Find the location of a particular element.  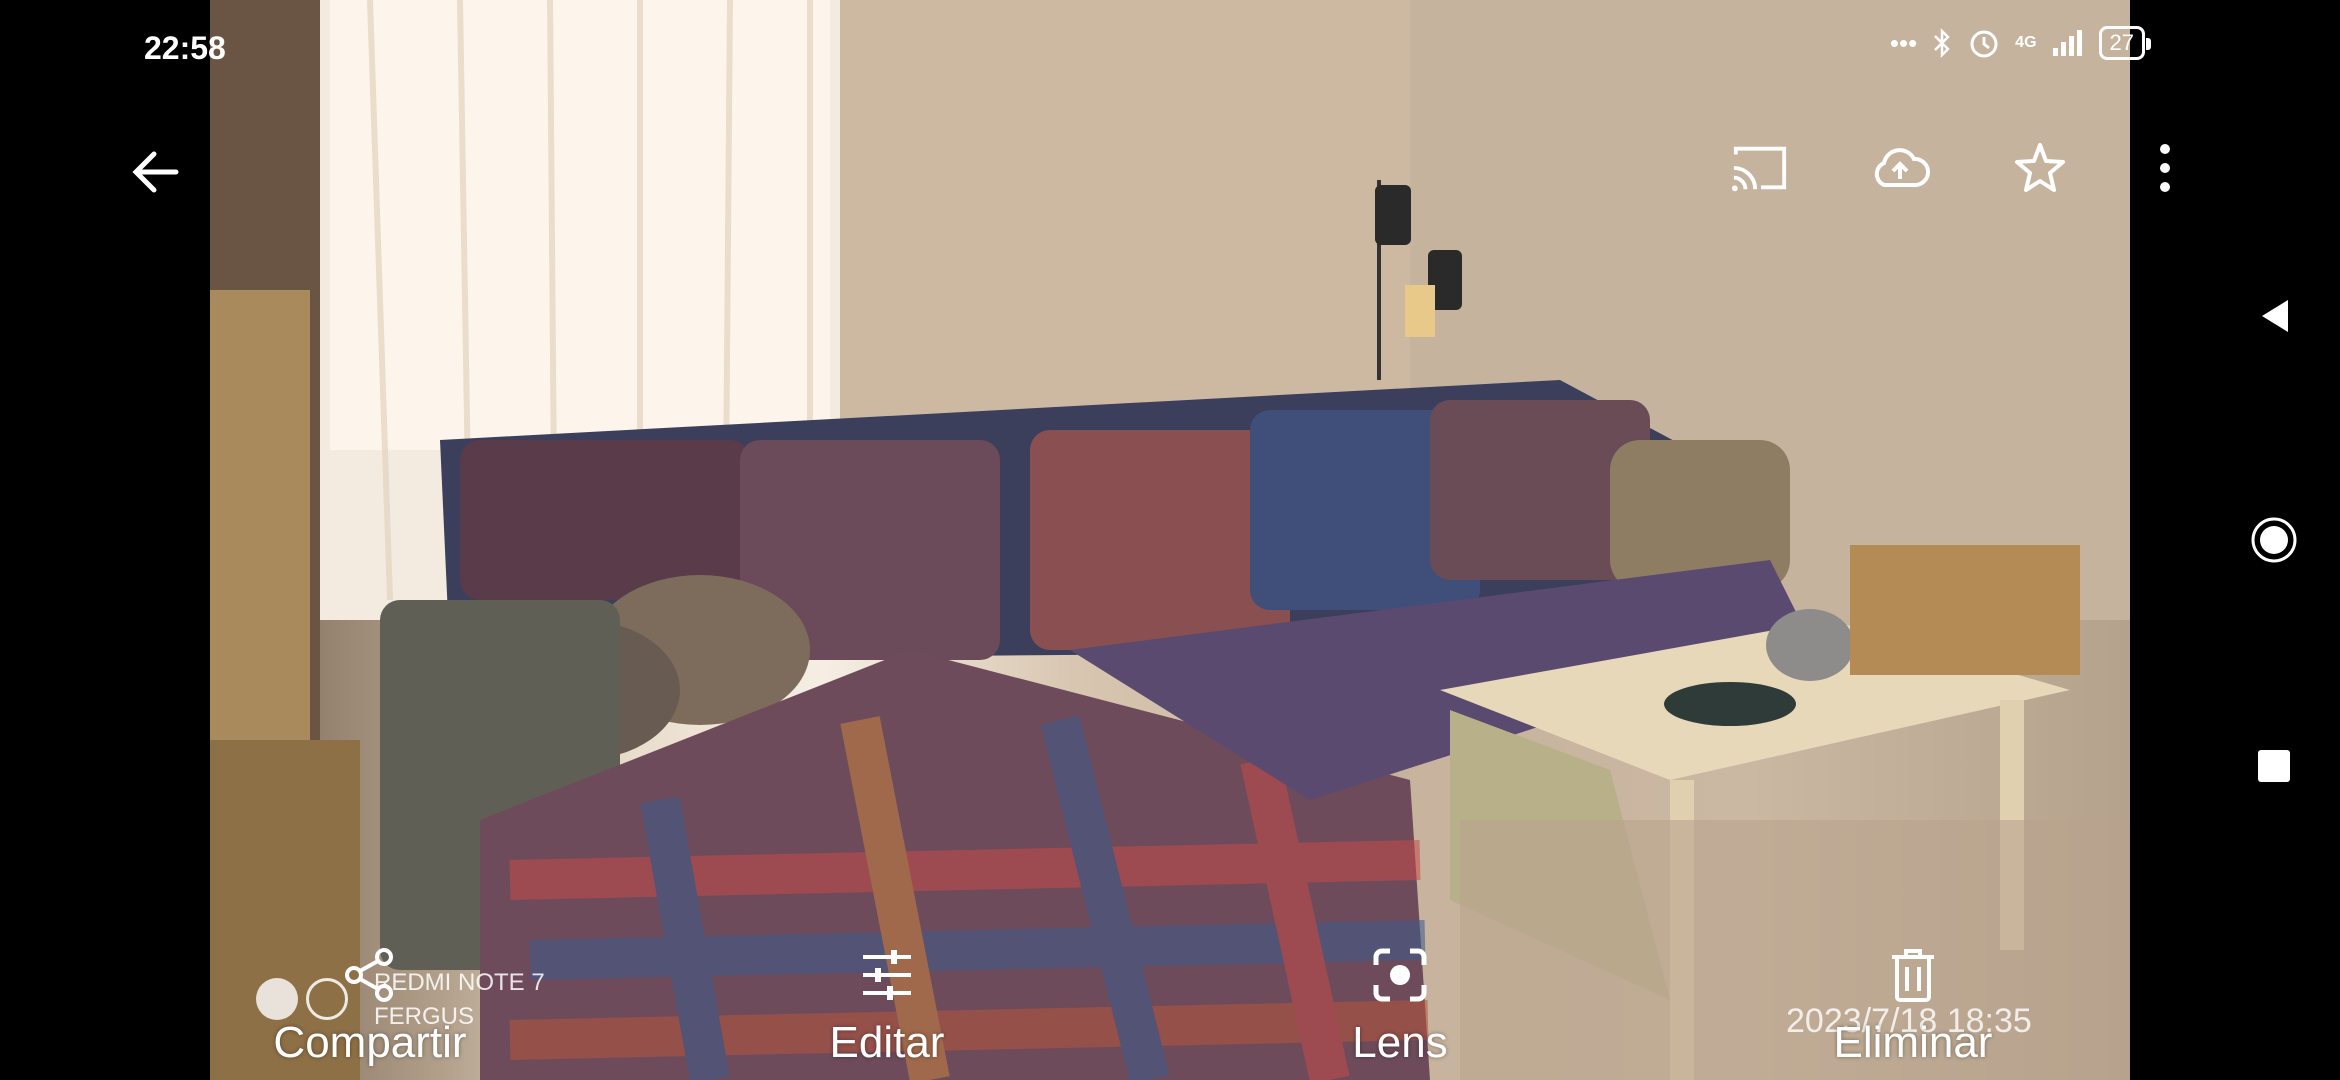

triangle-back-icon is located at coordinates (2274, 316).